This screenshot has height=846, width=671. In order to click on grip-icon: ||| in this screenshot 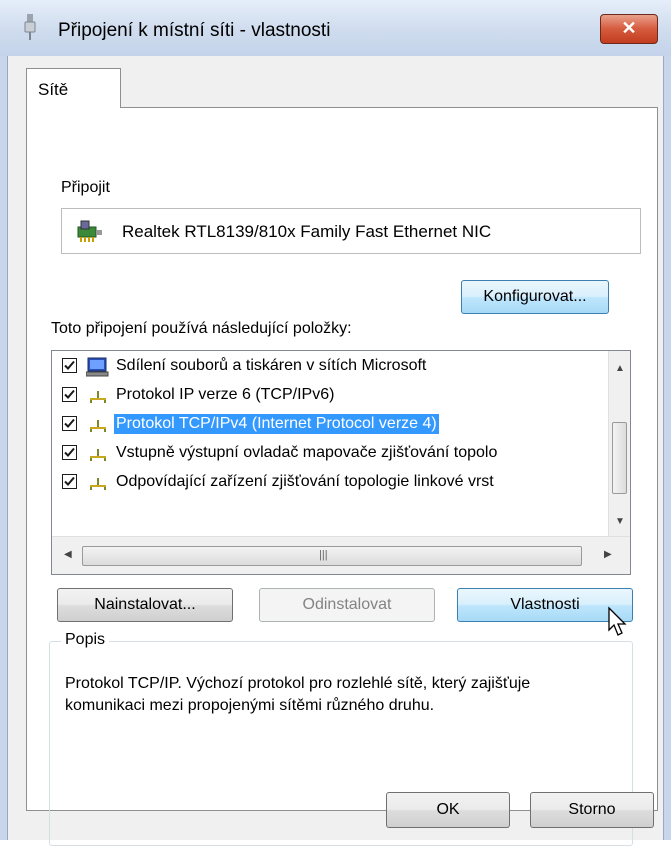, I will do `click(323, 555)`.